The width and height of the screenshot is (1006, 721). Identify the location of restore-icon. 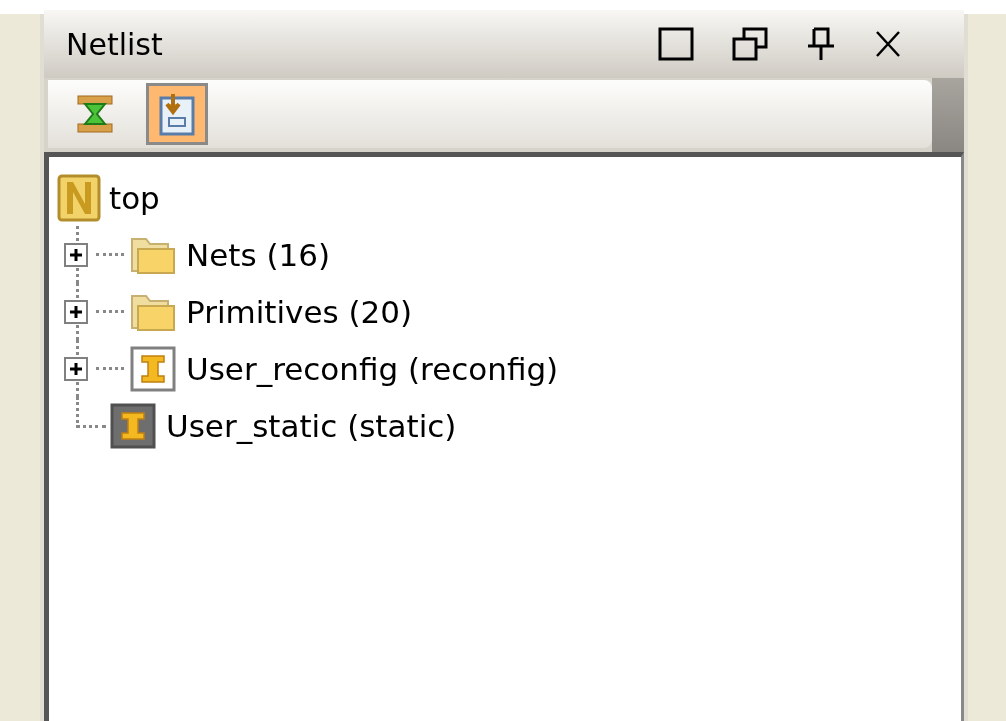
(750, 44).